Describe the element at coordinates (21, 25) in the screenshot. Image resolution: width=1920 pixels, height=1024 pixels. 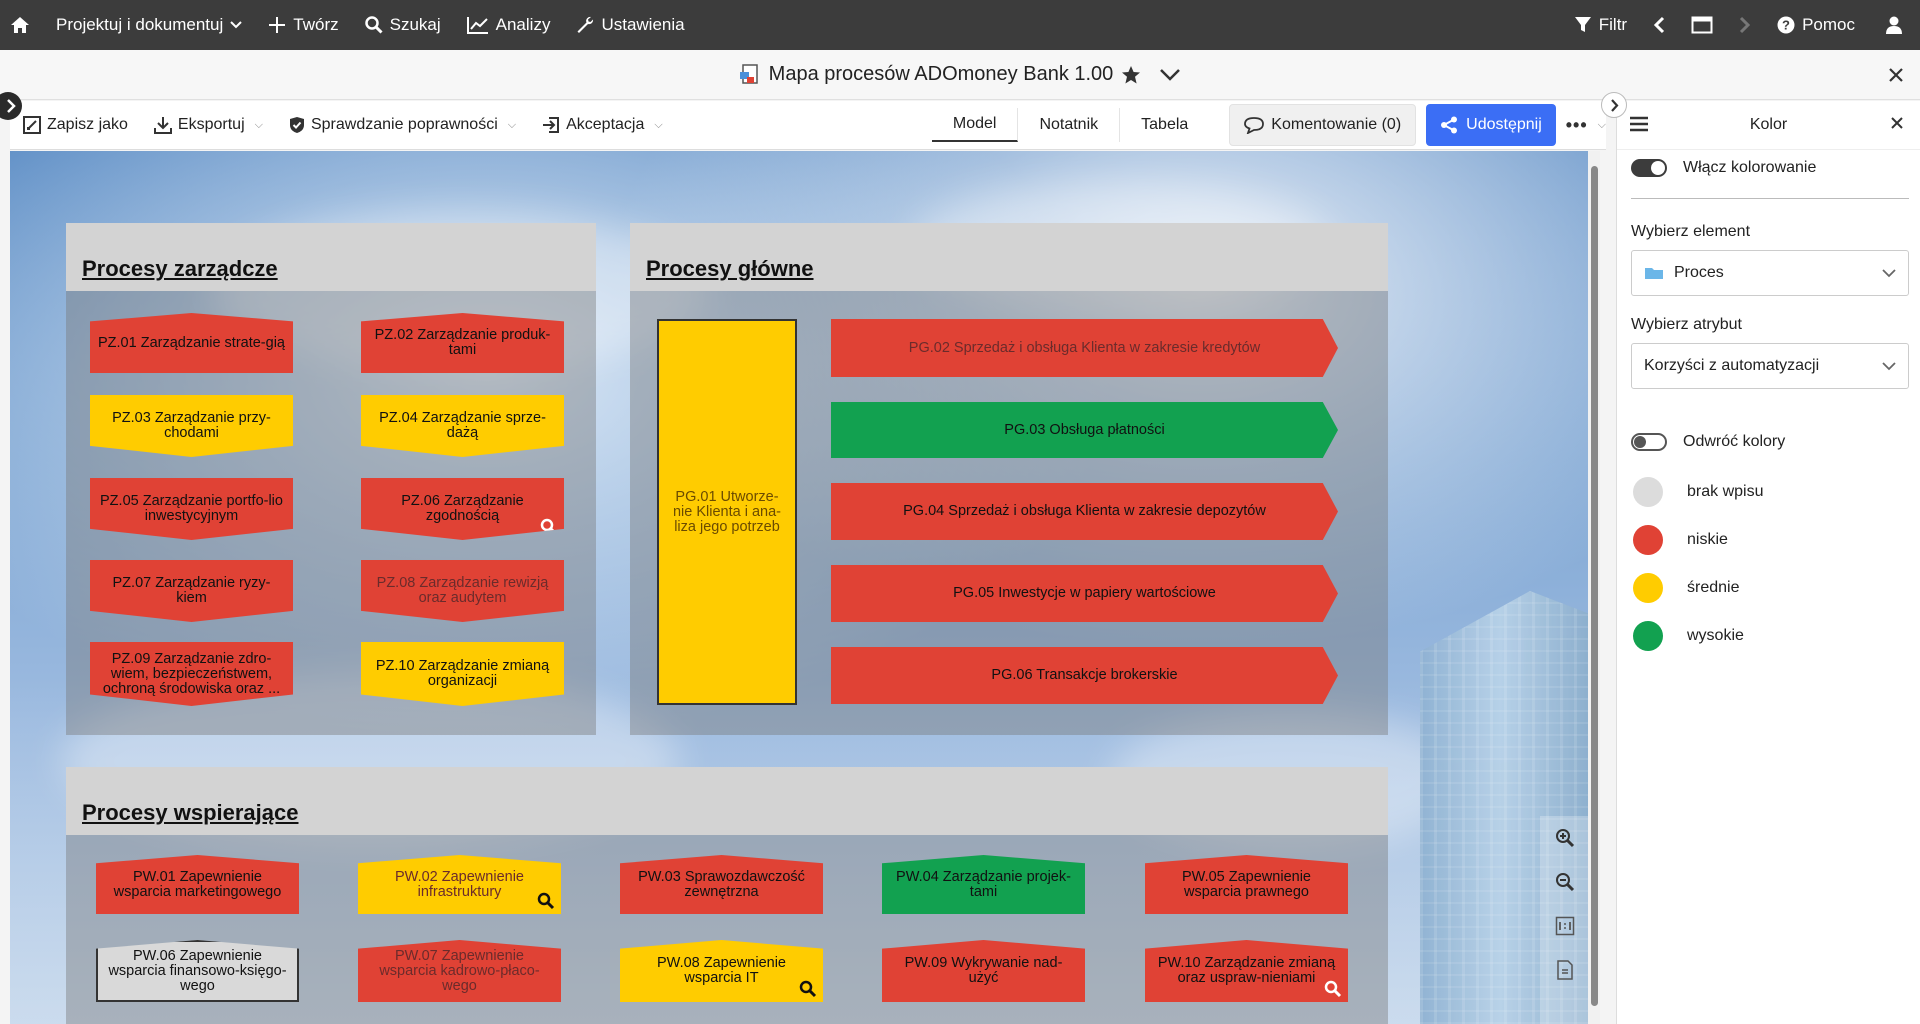
I see `home-button` at that location.